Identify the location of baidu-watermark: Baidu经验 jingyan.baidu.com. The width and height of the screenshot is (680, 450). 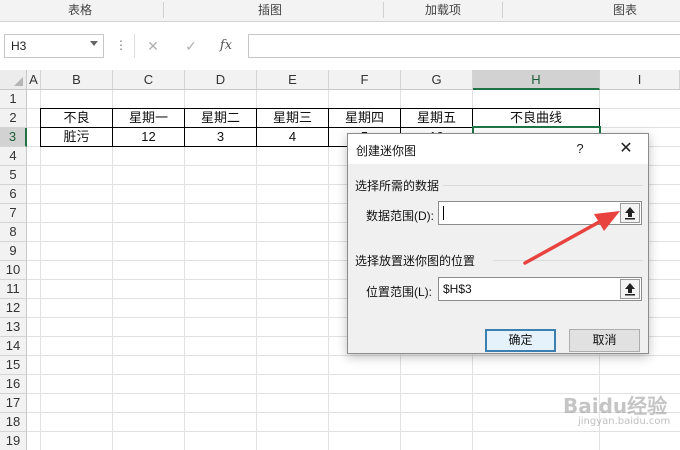
(620, 414).